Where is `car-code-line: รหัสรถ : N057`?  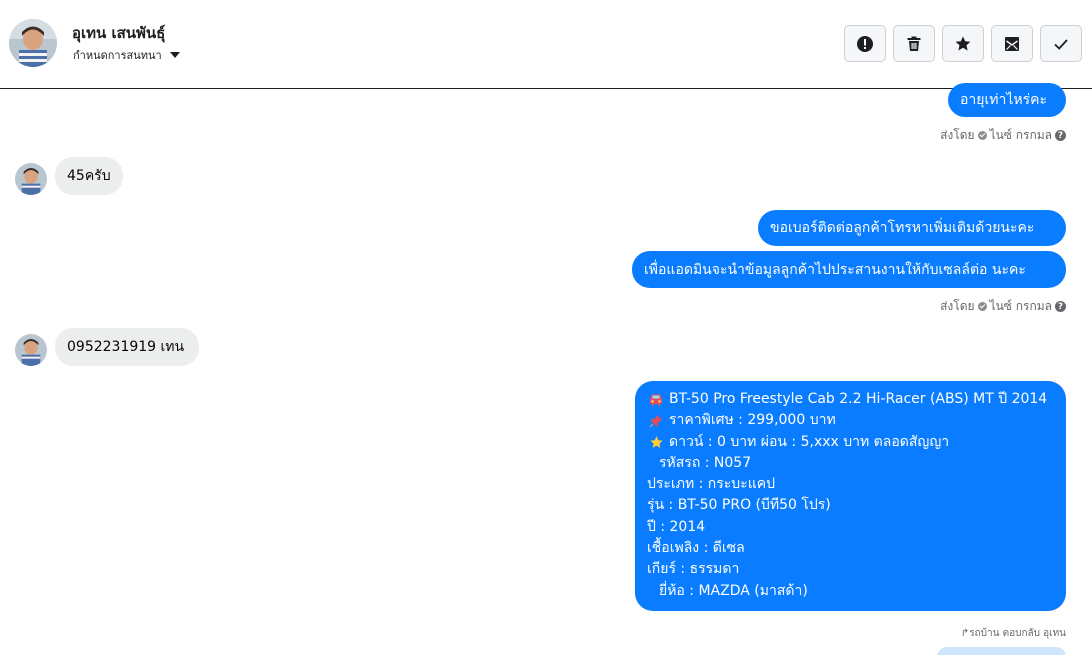 car-code-line: รหัสรถ : N057 is located at coordinates (705, 462).